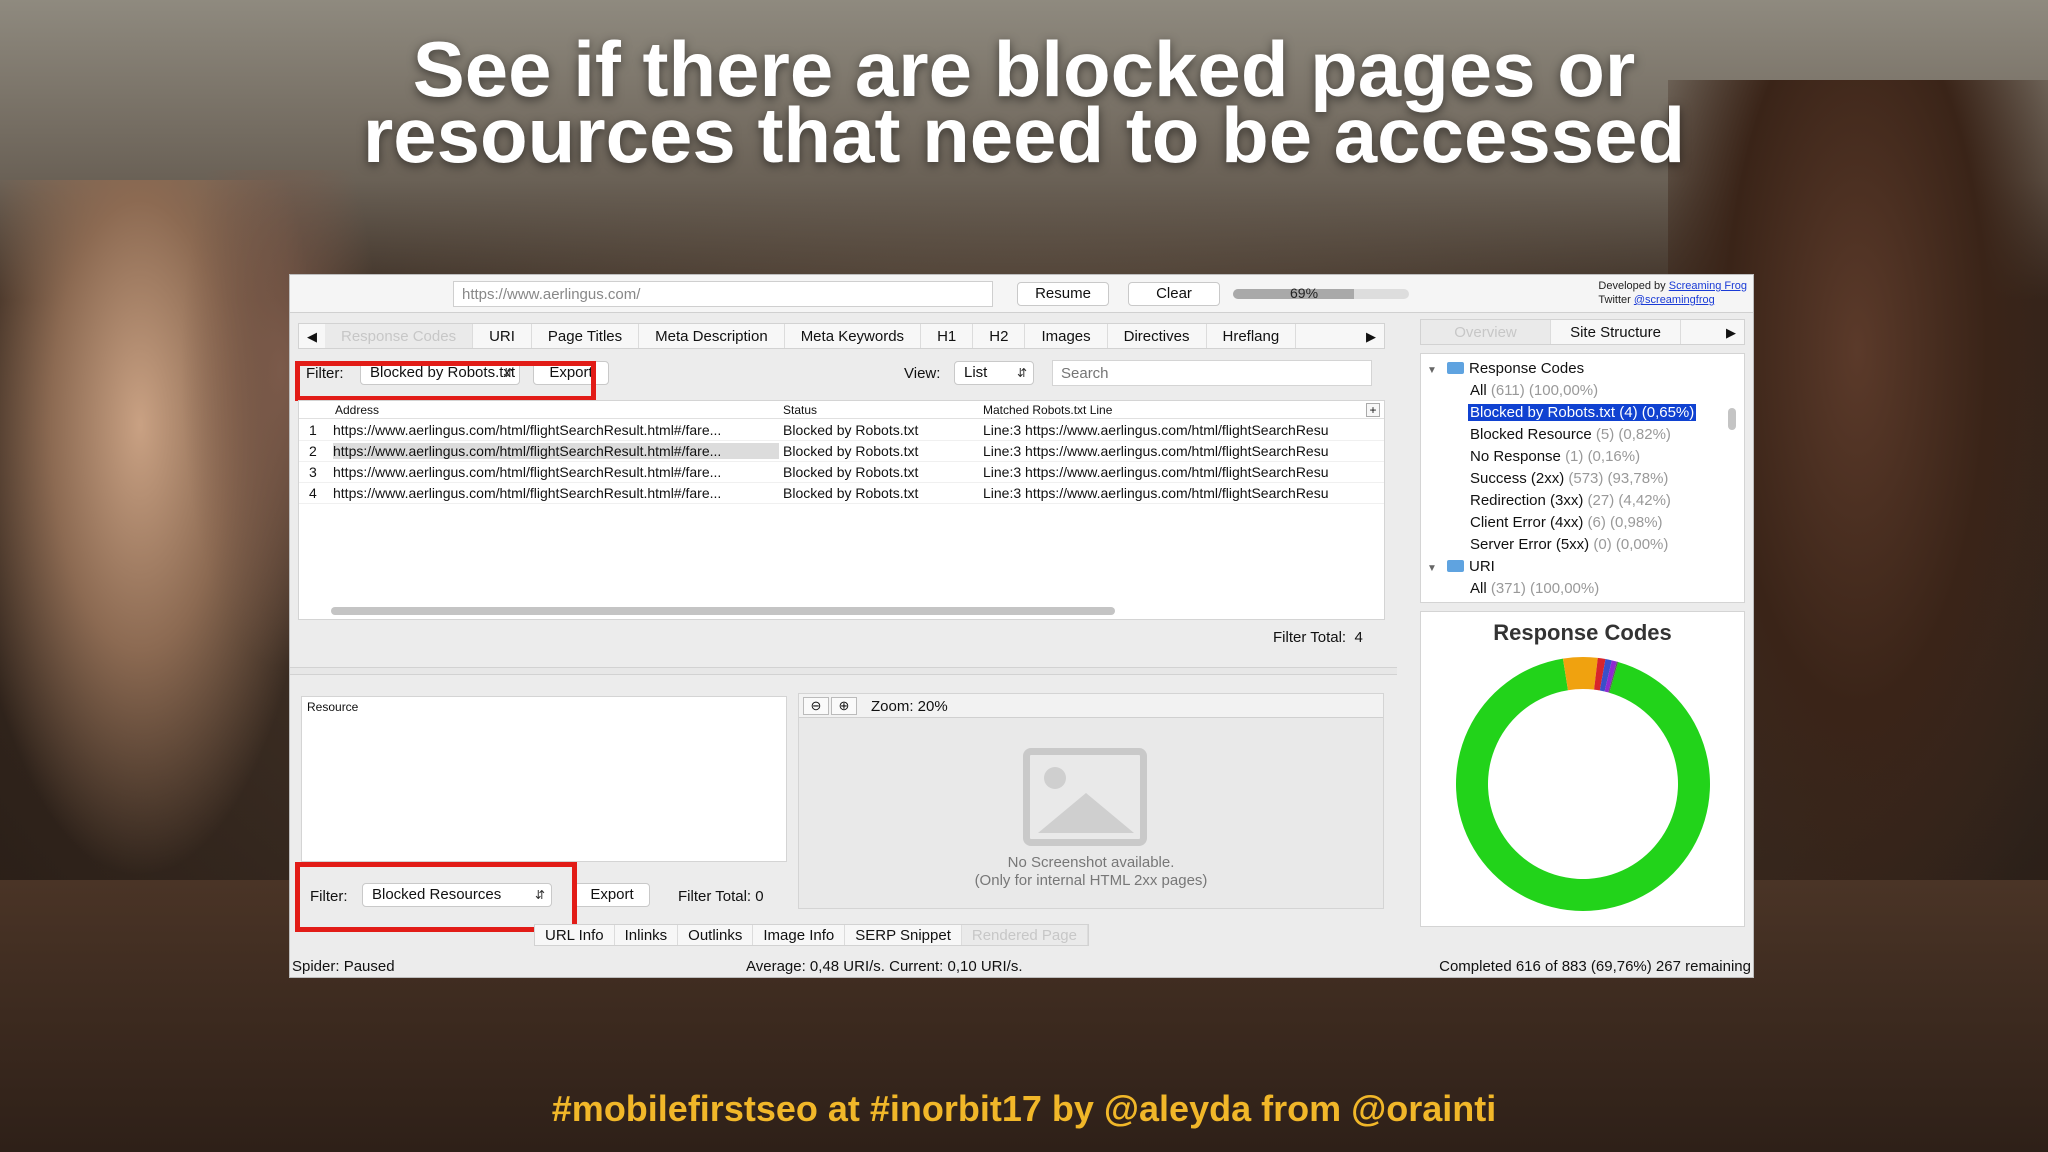 This screenshot has width=2048, height=1152. What do you see at coordinates (799, 935) in the screenshot?
I see `tab-image-info: Image Info` at bounding box center [799, 935].